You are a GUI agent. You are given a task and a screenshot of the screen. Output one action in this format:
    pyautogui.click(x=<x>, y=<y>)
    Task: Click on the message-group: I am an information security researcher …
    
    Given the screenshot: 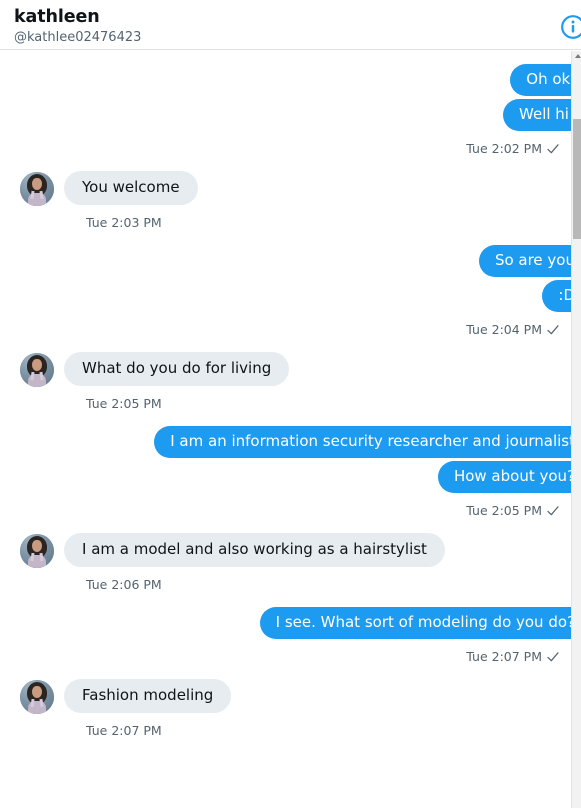 What is the action you would take?
    pyautogui.click(x=290, y=472)
    